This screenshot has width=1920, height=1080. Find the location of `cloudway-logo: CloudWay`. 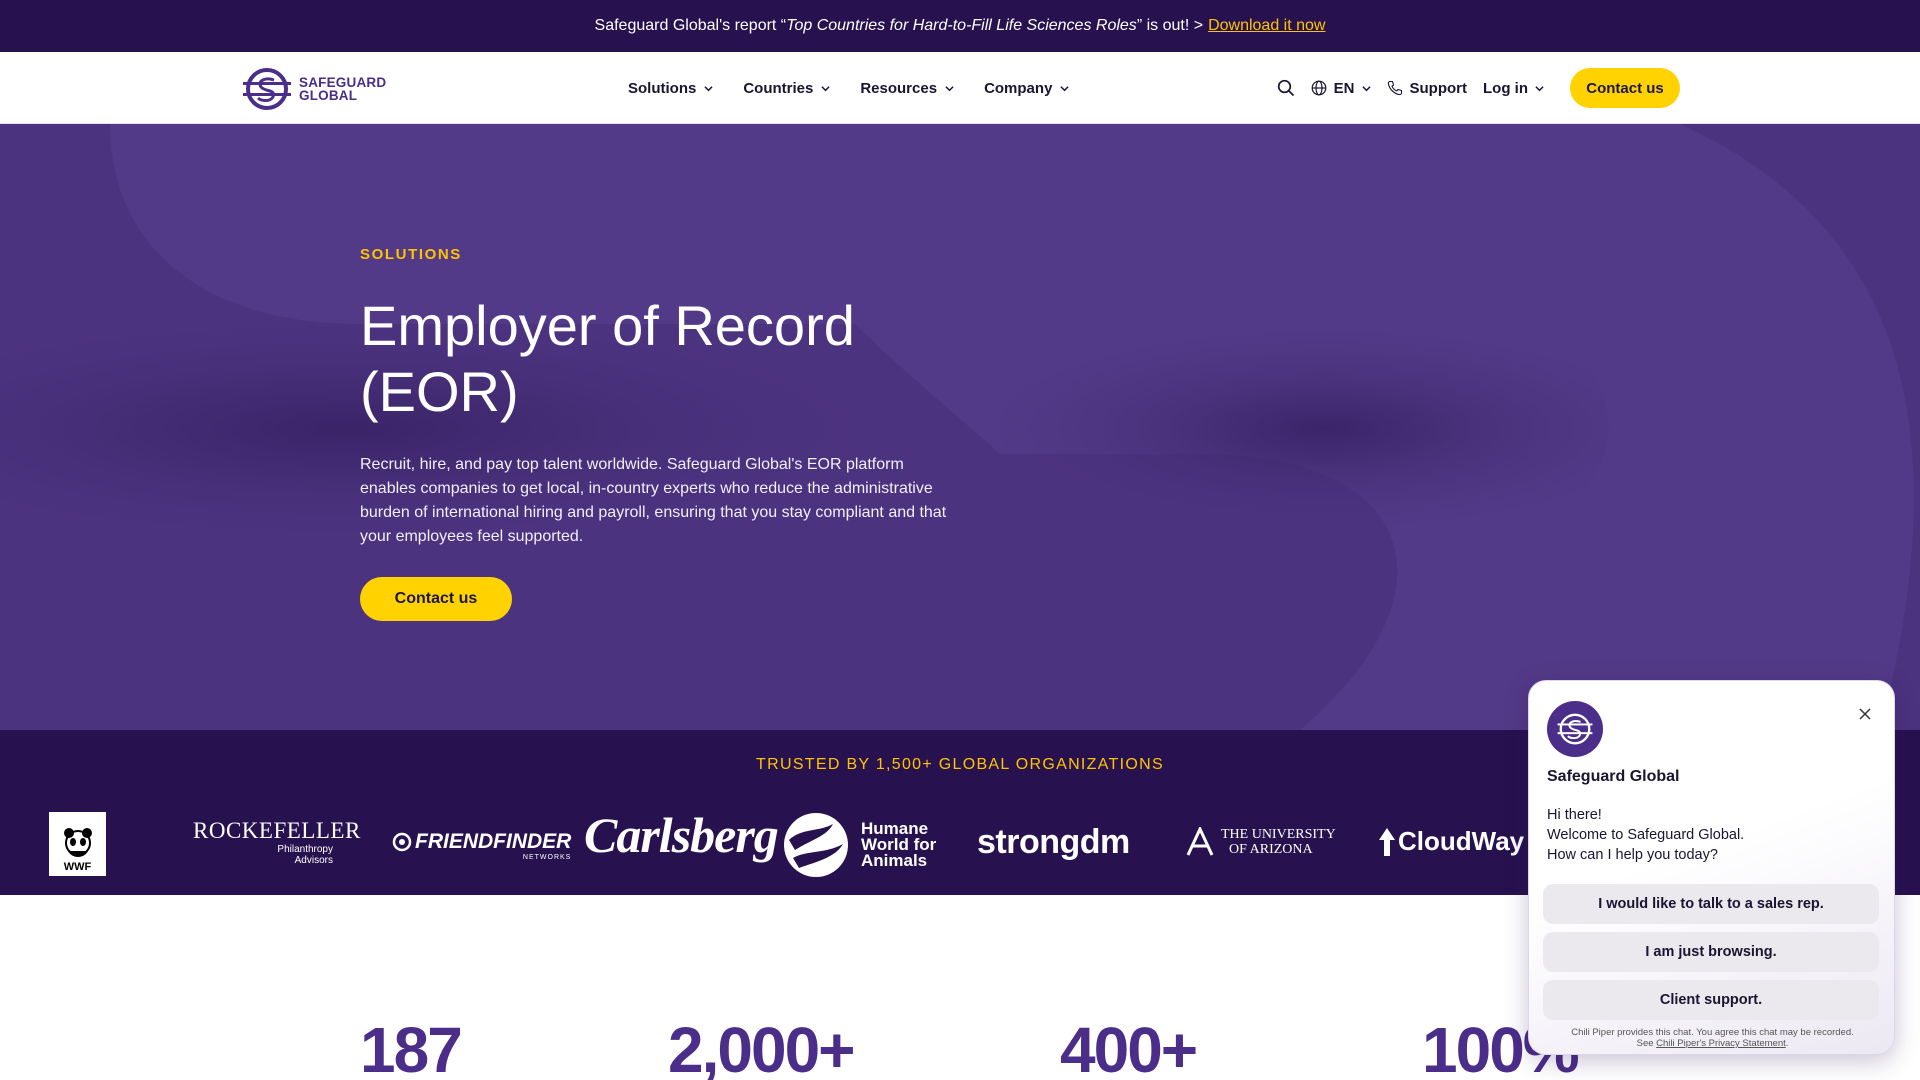

cloudway-logo: CloudWay is located at coordinates (1451, 841).